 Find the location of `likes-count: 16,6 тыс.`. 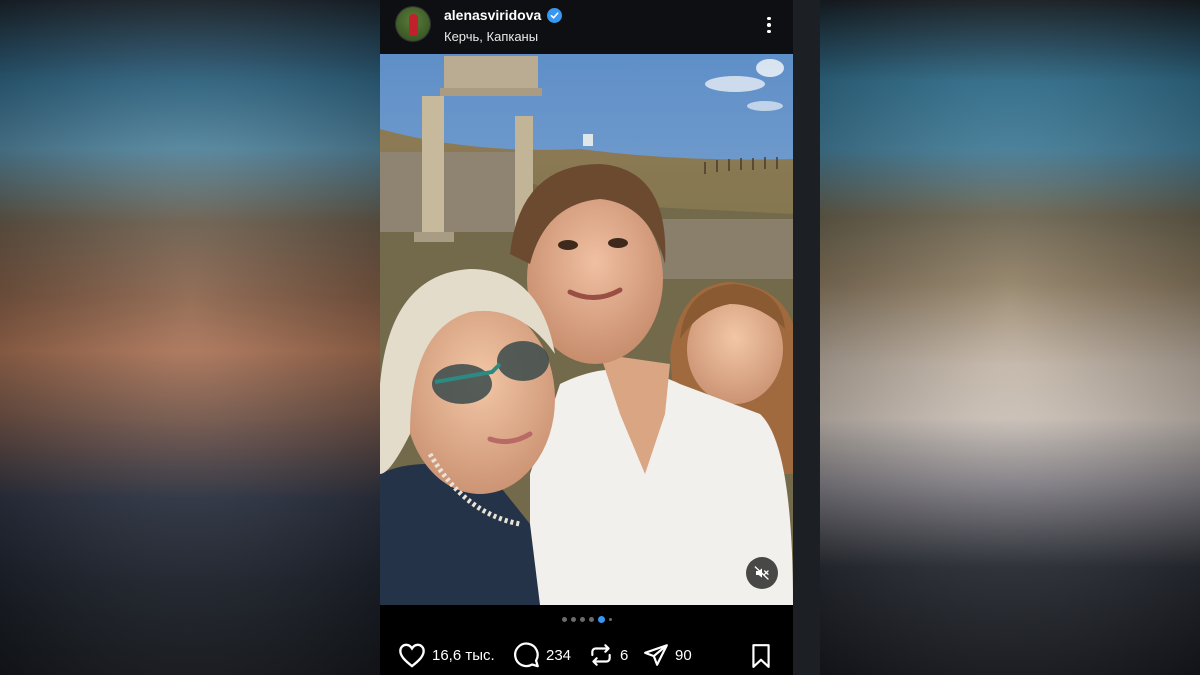

likes-count: 16,6 тыс. is located at coordinates (463, 655).